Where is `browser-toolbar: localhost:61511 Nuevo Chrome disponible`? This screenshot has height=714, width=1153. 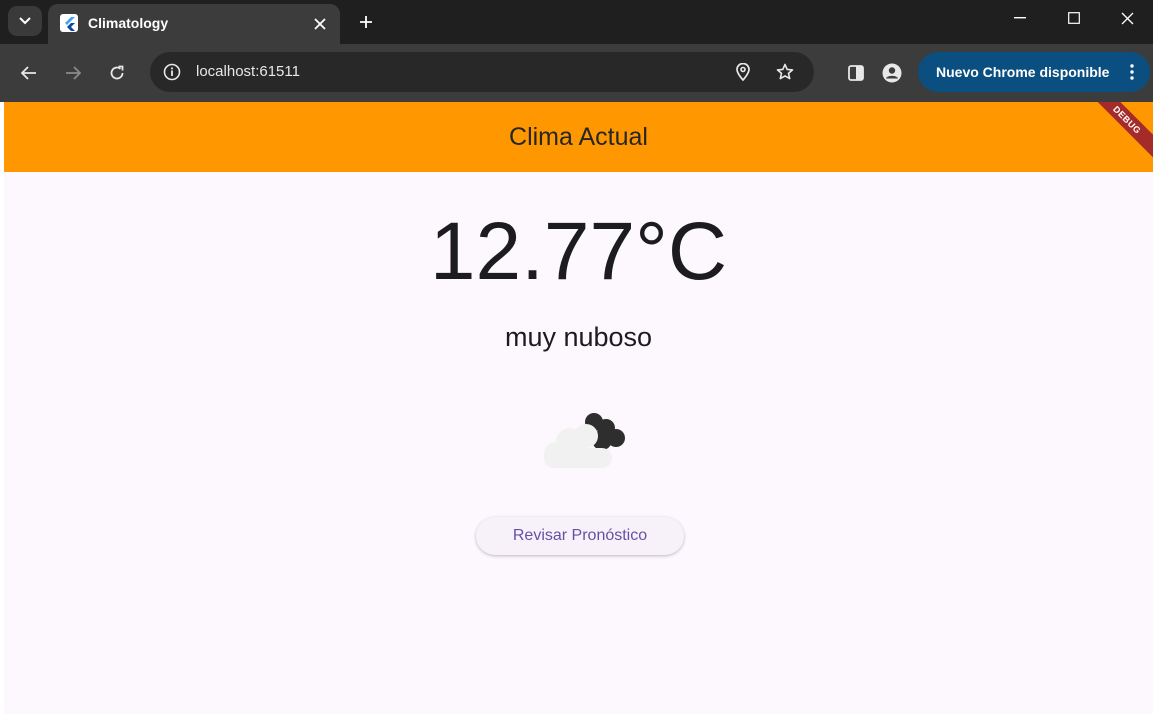
browser-toolbar: localhost:61511 Nuevo Chrome disponible is located at coordinates (576, 73).